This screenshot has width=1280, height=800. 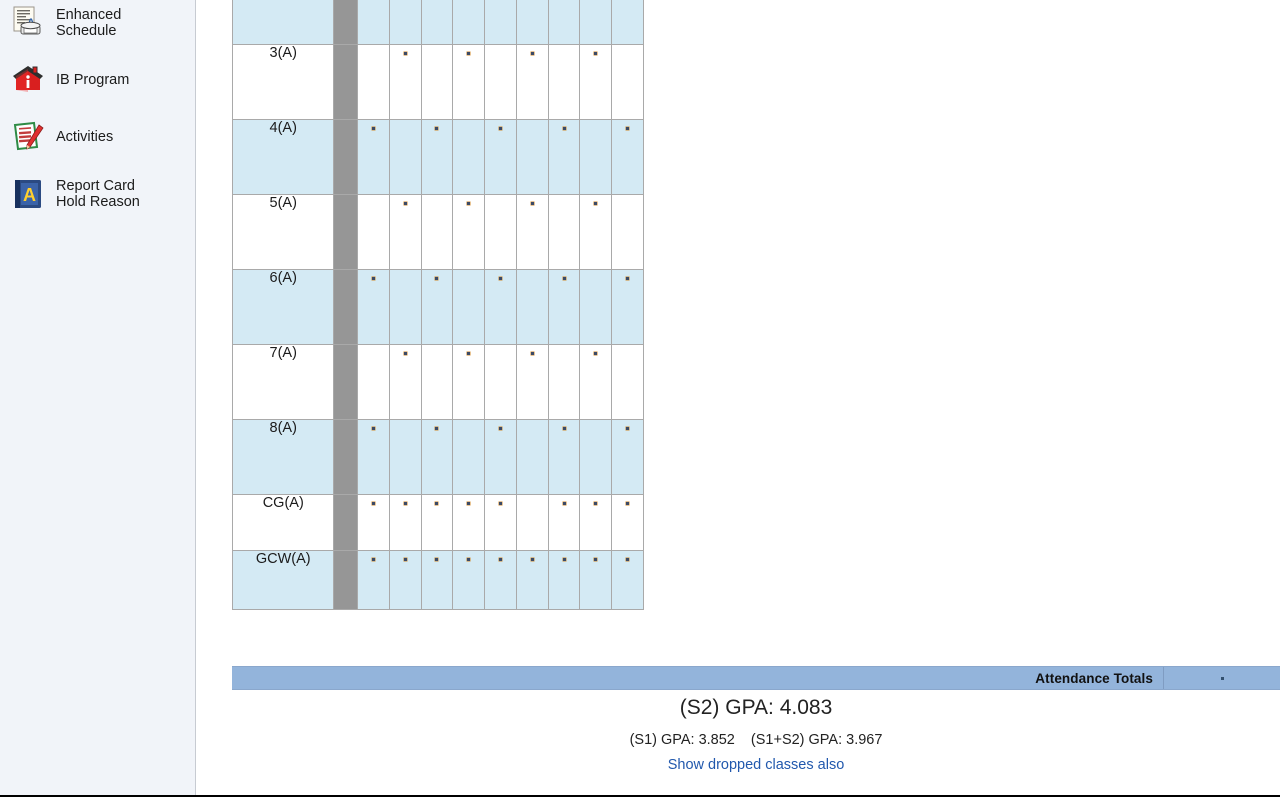 I want to click on table-row, so click(x=437, y=22).